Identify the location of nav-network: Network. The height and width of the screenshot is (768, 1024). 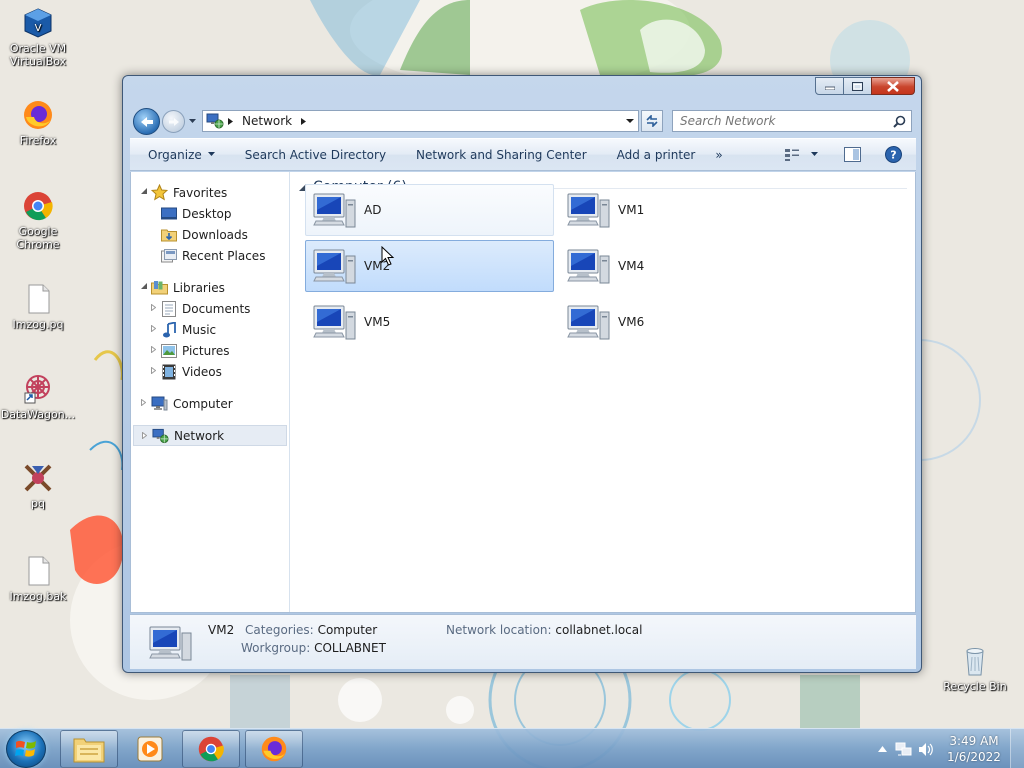
(210, 435).